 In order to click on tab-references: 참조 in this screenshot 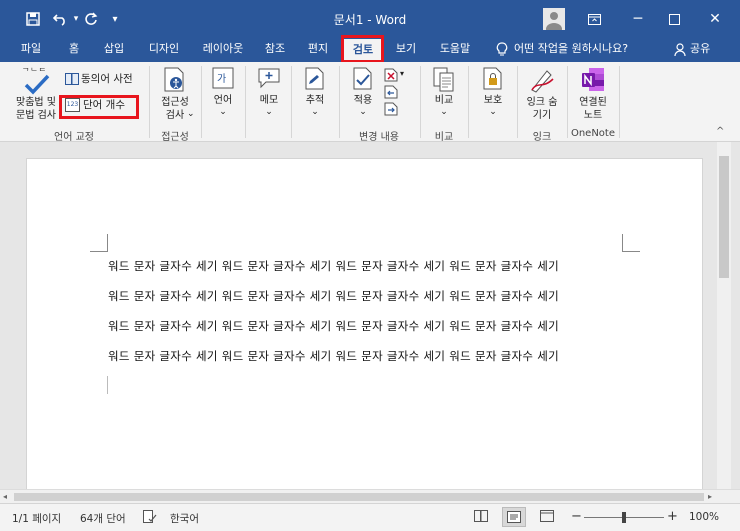, I will do `click(275, 50)`.